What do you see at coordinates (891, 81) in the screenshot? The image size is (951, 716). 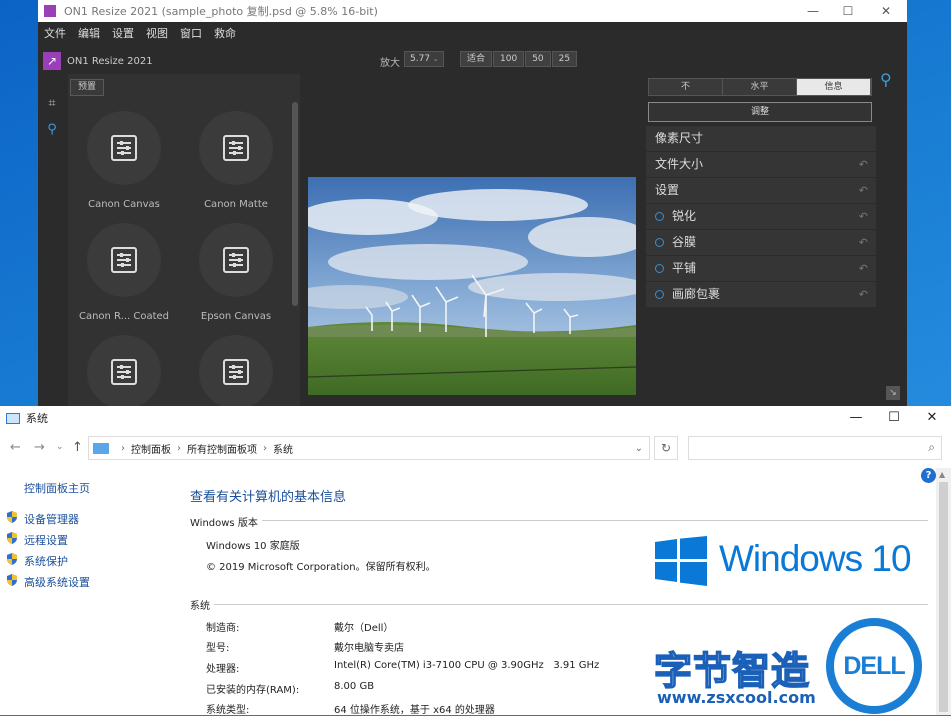 I see `zoom-preview-icon: ⚲` at bounding box center [891, 81].